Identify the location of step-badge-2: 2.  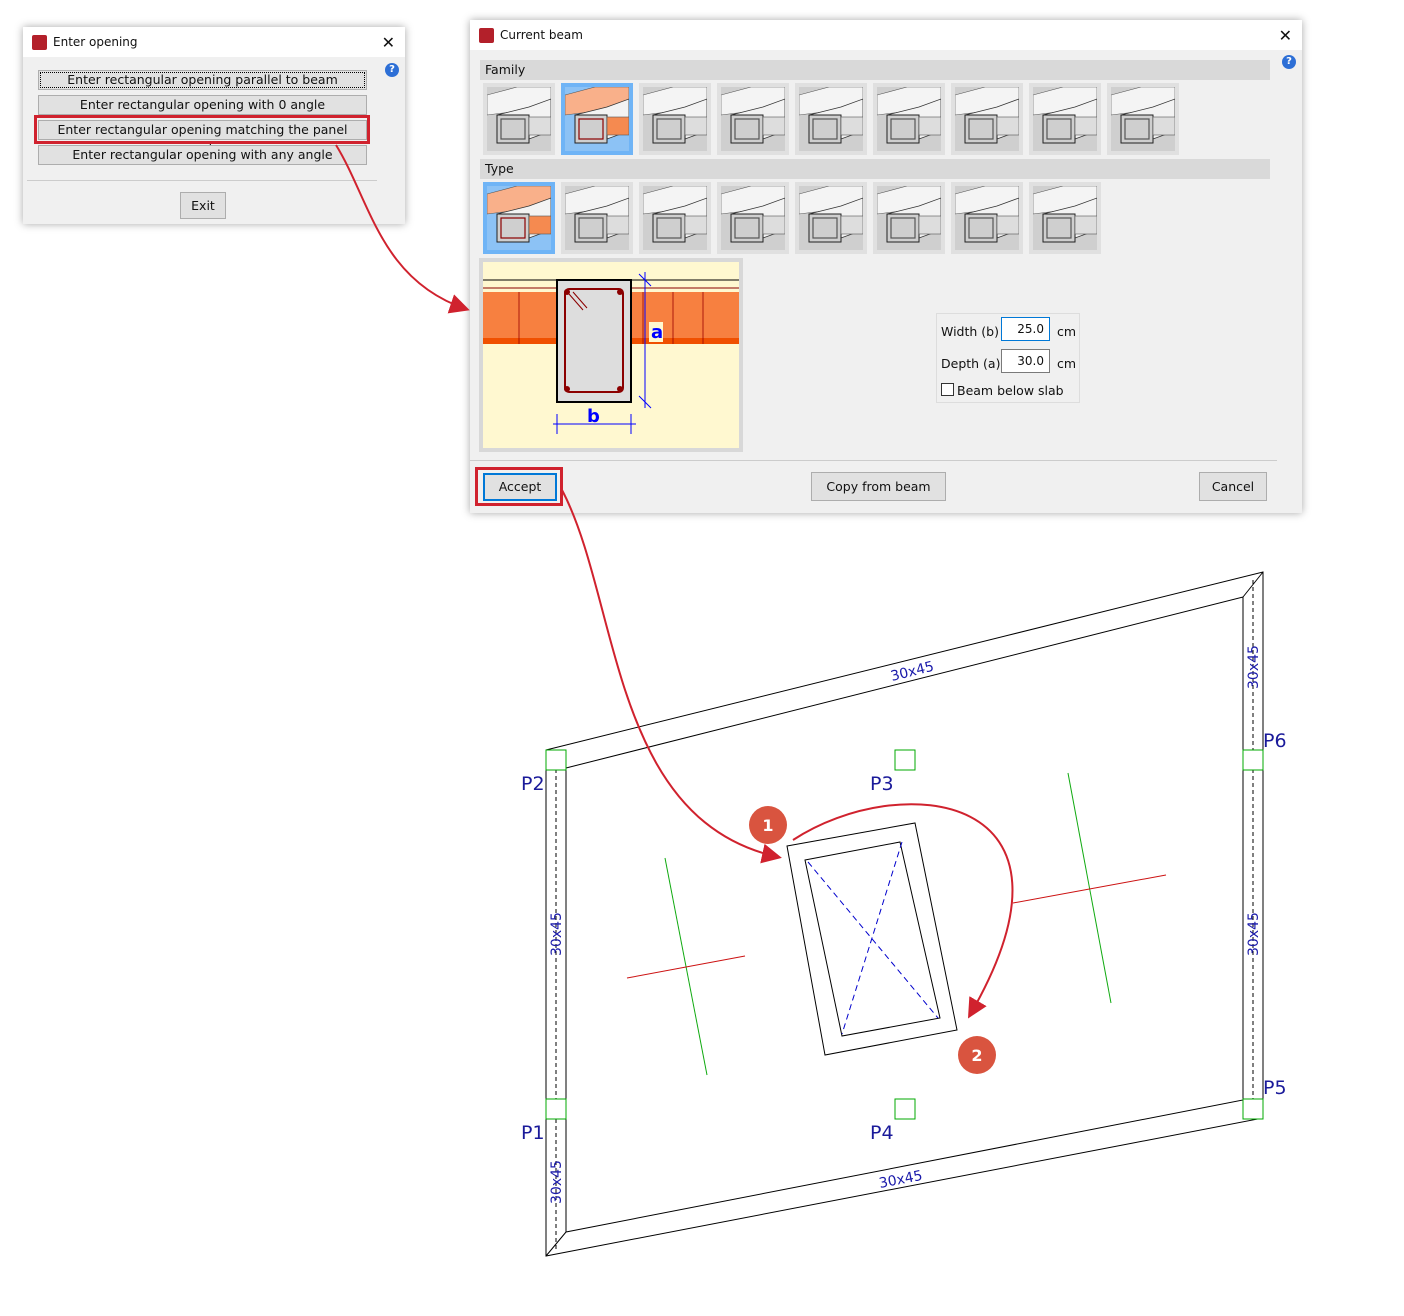
(977, 1055).